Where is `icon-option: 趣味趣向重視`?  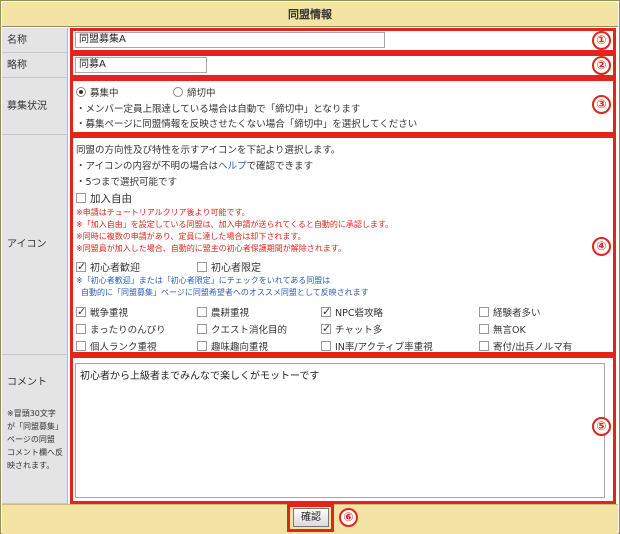 icon-option: 趣味趣向重視 is located at coordinates (232, 346).